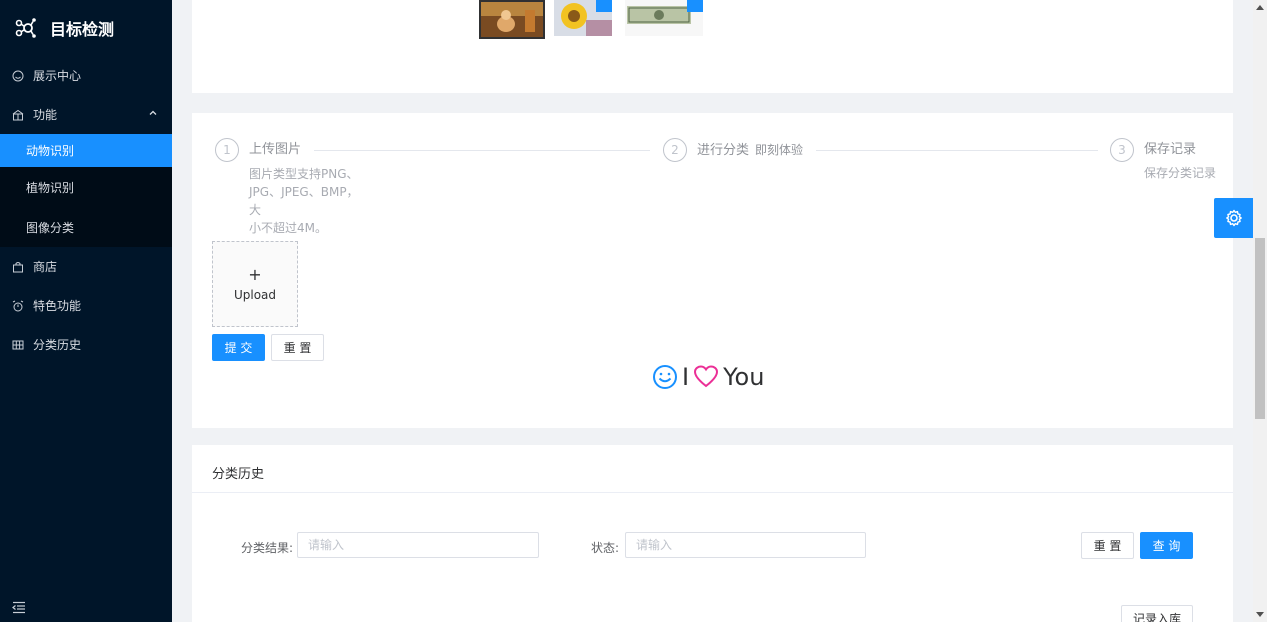 The image size is (1267, 622). I want to click on sidebar-item-label: 展示中心, so click(57, 76).